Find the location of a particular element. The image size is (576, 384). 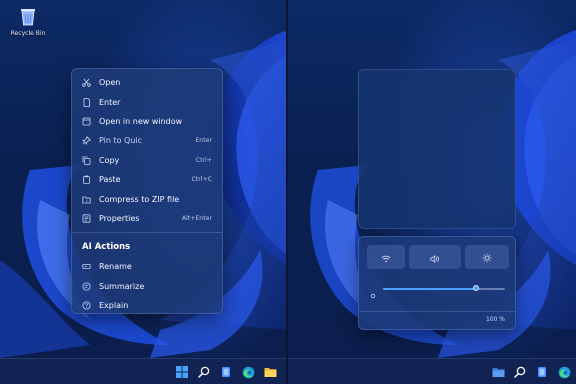

volume-toggle is located at coordinates (435, 257).